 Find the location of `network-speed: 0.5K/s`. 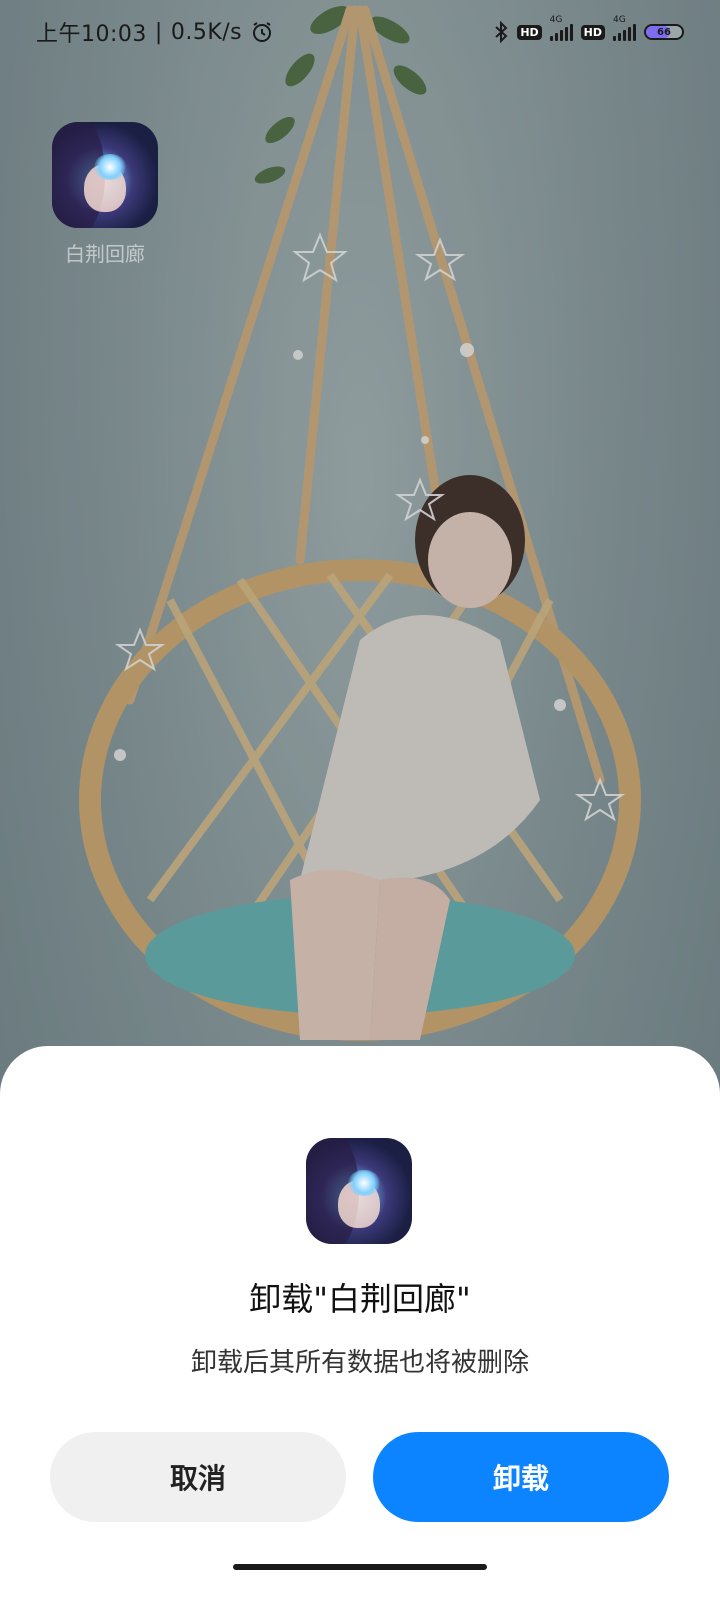

network-speed: 0.5K/s is located at coordinates (206, 32).